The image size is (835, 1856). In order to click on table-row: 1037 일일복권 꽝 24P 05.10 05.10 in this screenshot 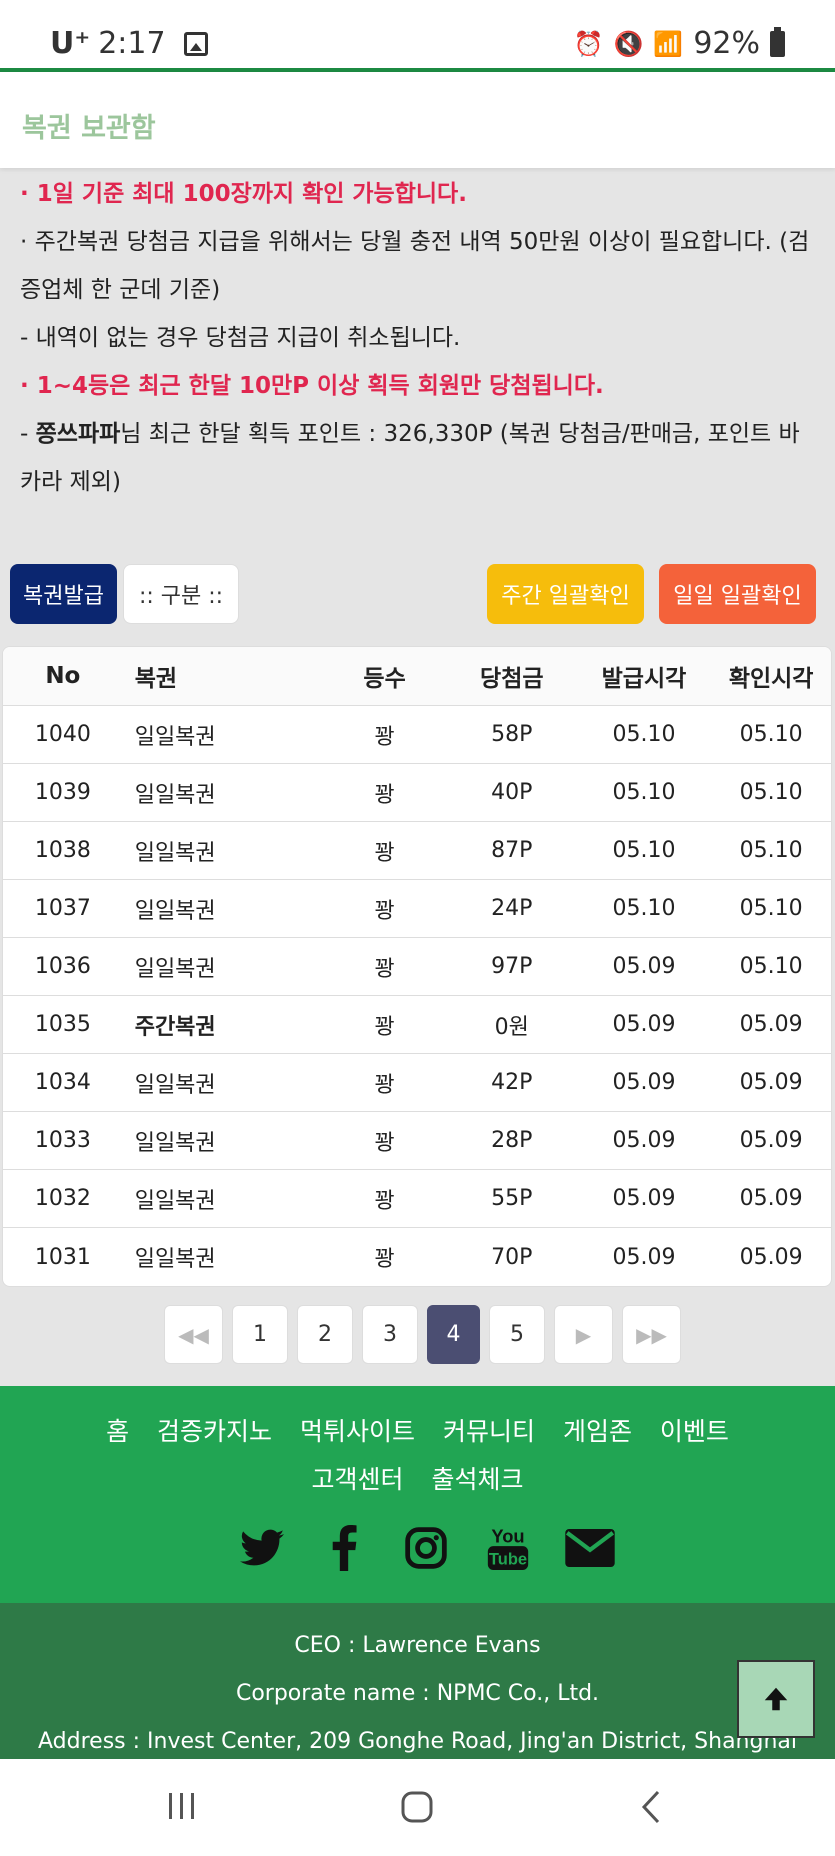, I will do `click(417, 909)`.